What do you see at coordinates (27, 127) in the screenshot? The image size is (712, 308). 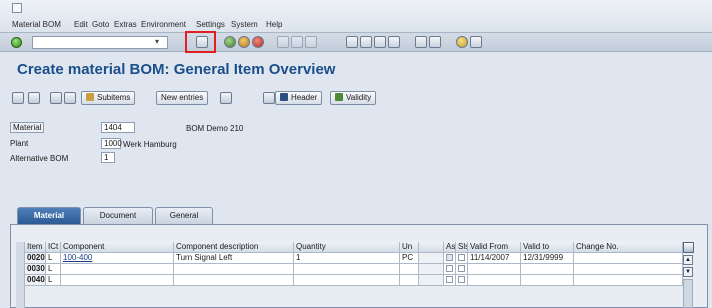 I see `material-label: Material` at bounding box center [27, 127].